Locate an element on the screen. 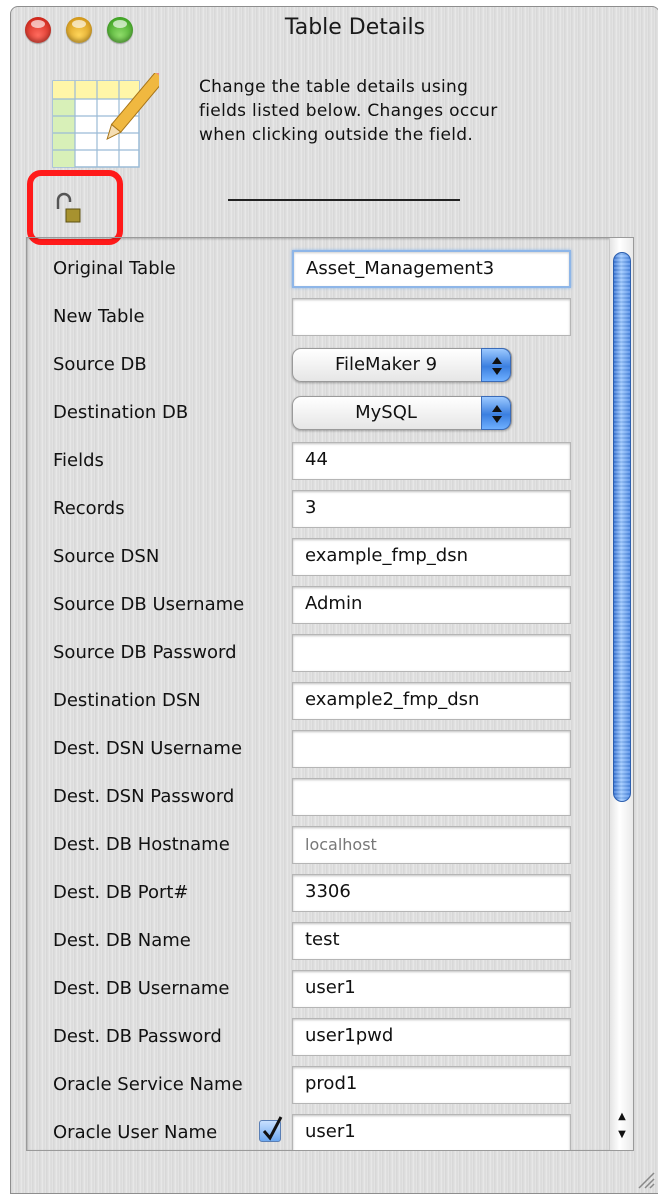 This screenshot has width=658, height=1194. form-row-source-db-username: Source DB Username Admin is located at coordinates (317, 606).